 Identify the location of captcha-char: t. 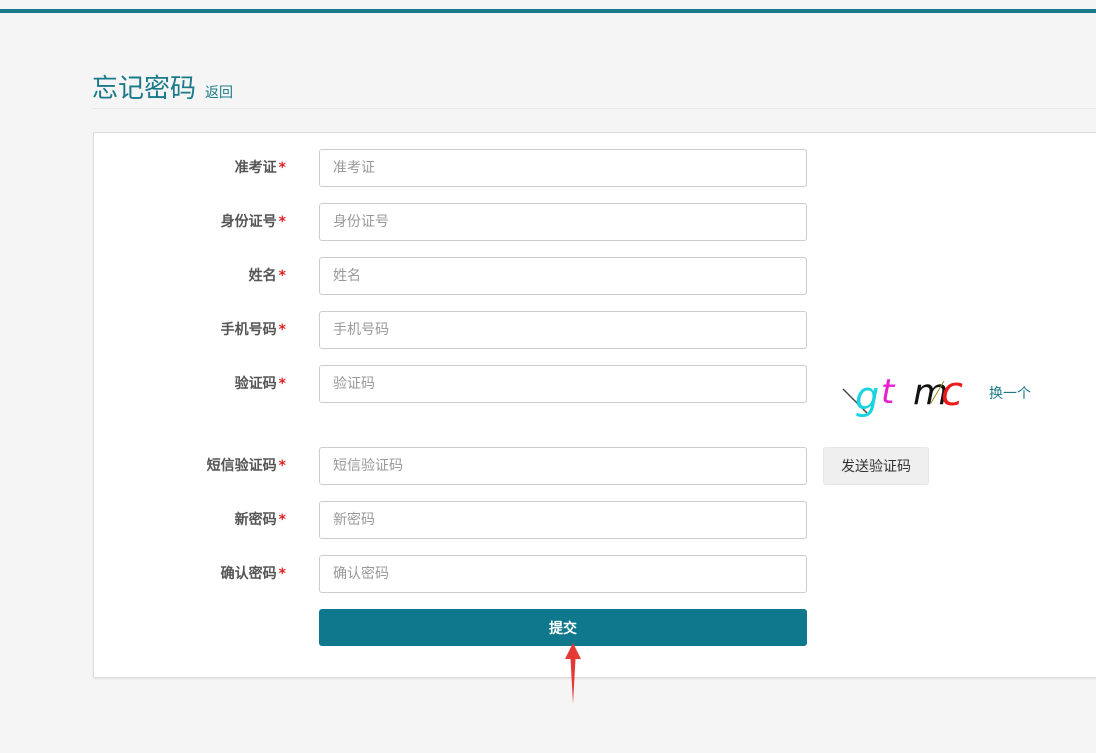
(888, 392).